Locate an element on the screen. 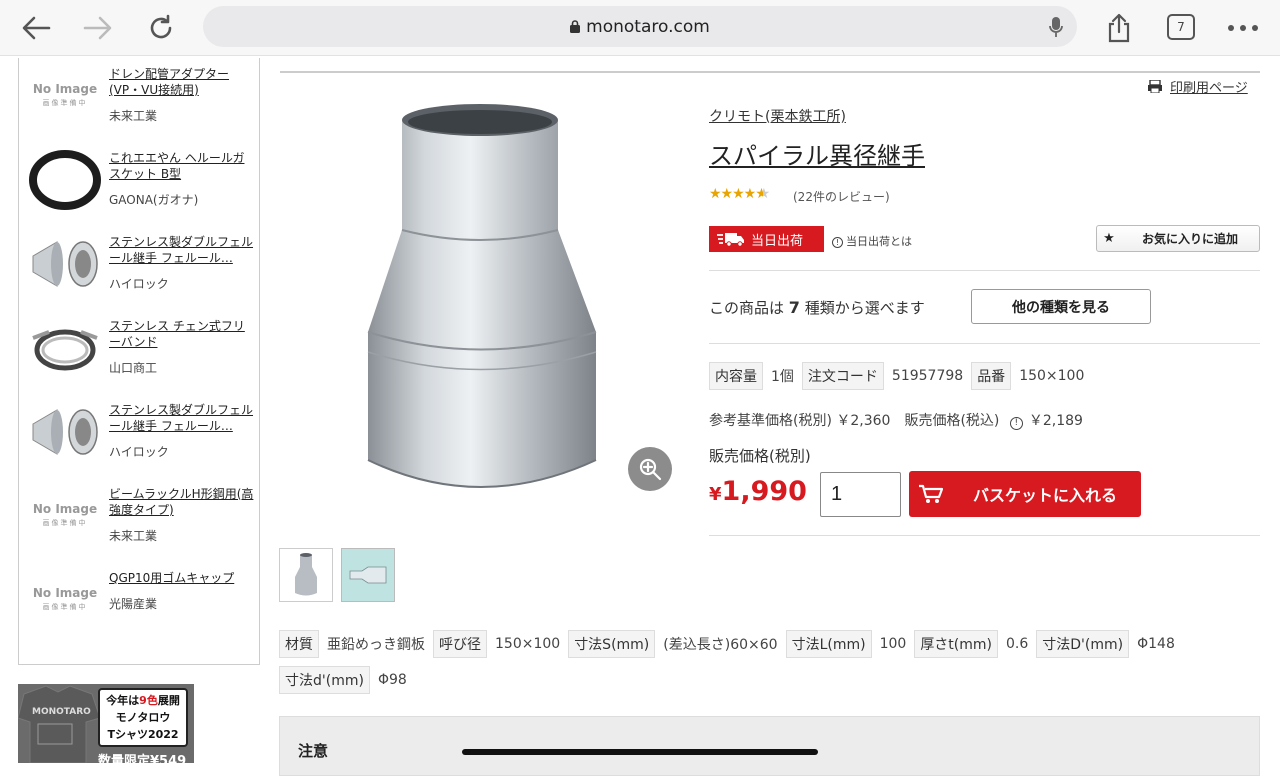 This screenshot has height=776, width=1280. sidebar-product-item: No Image 画像準備中 ドレン配管アダプター(VP・VU接続用) 未来工業 is located at coordinates (139, 100).